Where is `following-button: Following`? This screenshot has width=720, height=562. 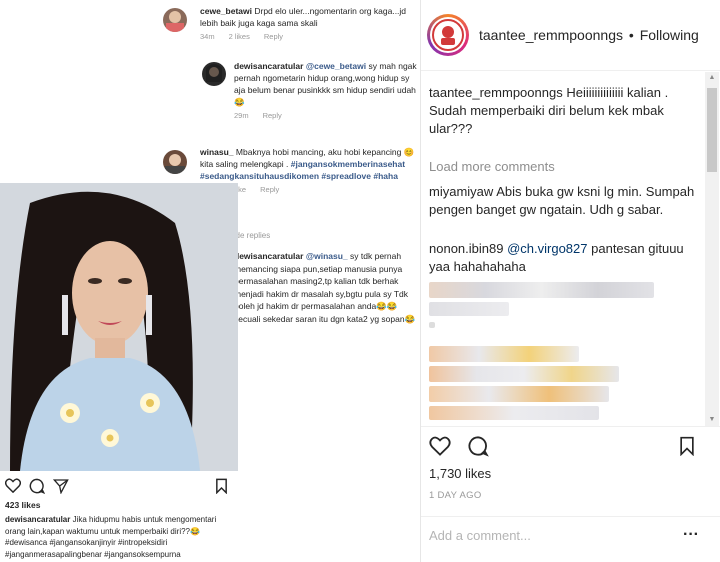
following-button: Following is located at coordinates (669, 35).